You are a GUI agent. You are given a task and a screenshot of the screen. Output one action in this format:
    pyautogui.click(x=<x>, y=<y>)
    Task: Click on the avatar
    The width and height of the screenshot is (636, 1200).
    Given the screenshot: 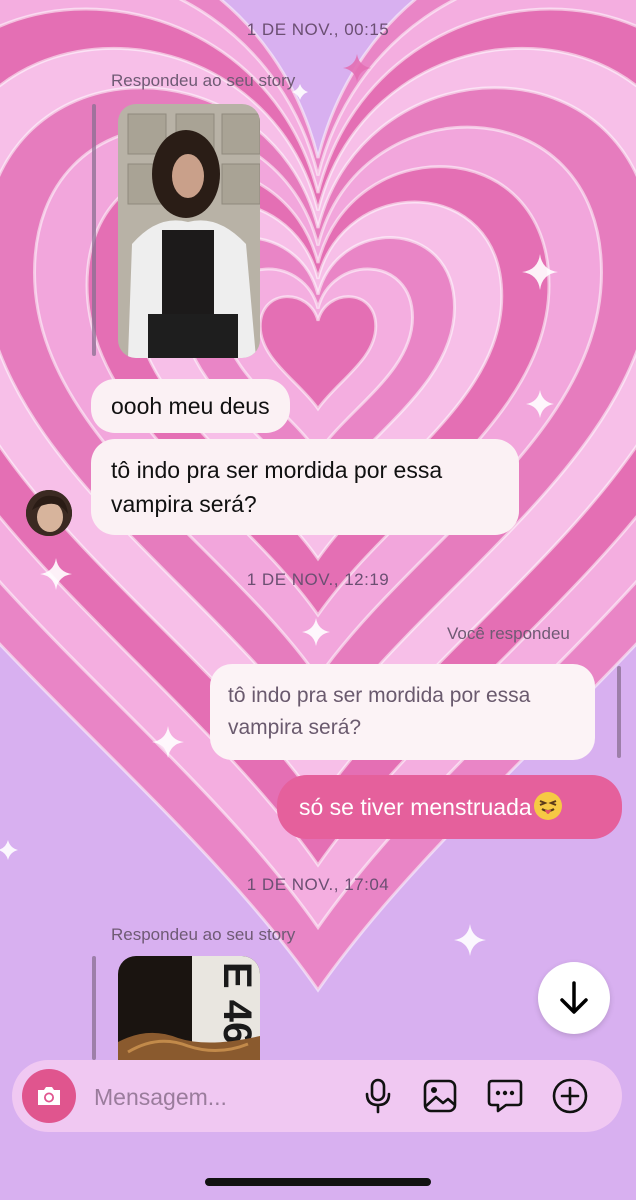 What is the action you would take?
    pyautogui.click(x=49, y=513)
    